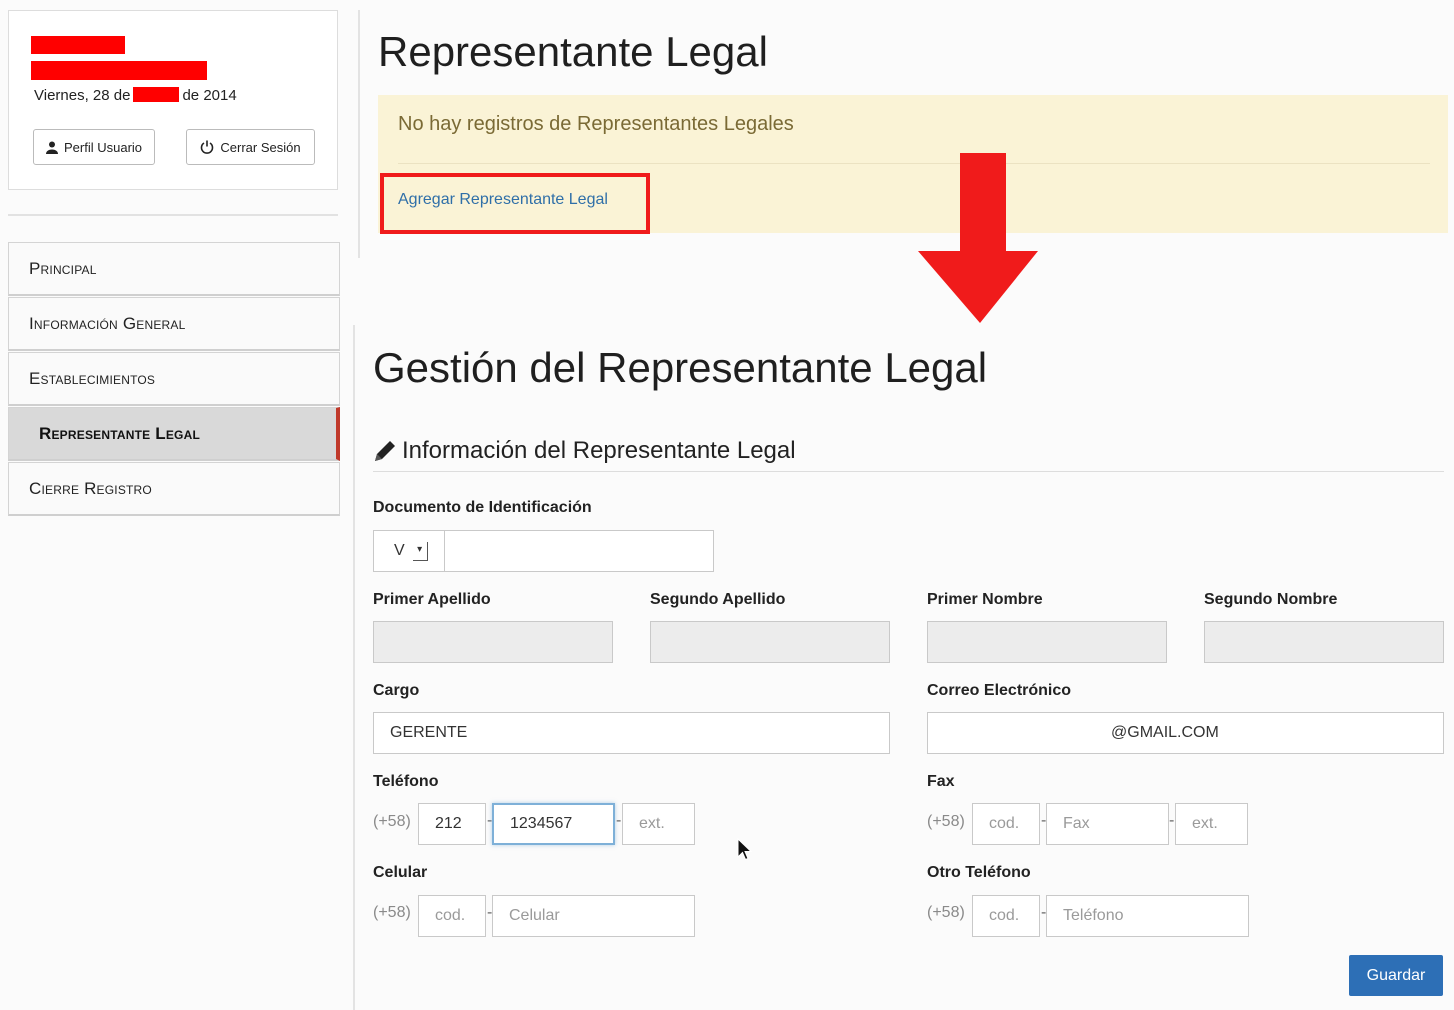 The width and height of the screenshot is (1454, 1010). Describe the element at coordinates (452, 916) in the screenshot. I see `celular-cod-input: cod.` at that location.